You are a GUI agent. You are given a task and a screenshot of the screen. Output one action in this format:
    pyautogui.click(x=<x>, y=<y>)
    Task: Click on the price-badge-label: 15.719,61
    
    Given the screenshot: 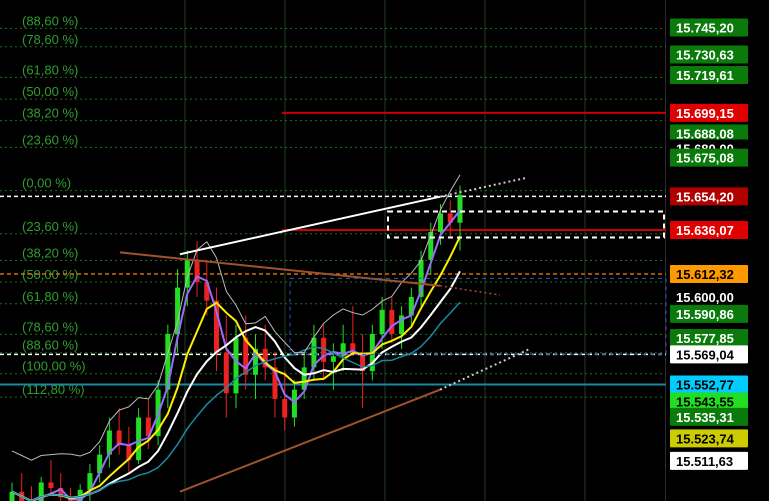 What is the action you would take?
    pyautogui.click(x=705, y=75)
    